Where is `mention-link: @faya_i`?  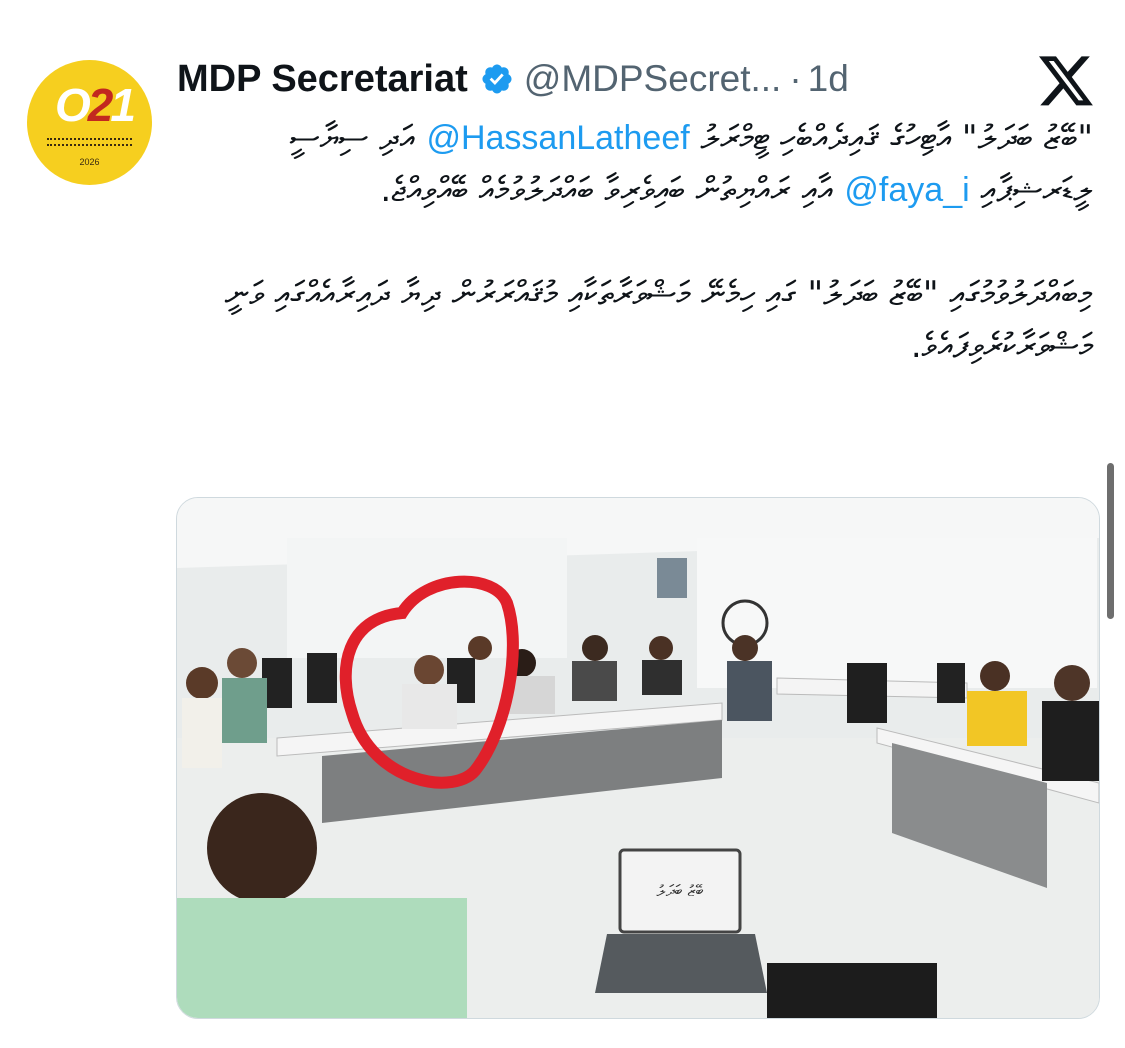
mention-link: @faya_i is located at coordinates (906, 190).